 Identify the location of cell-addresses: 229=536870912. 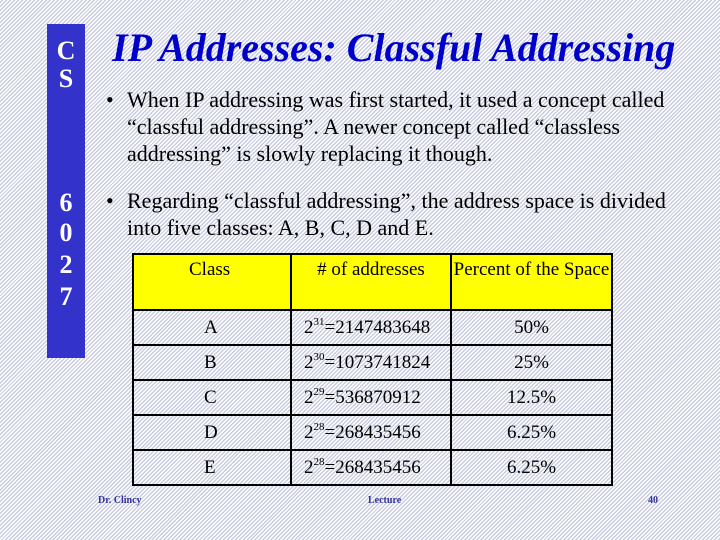
(371, 397).